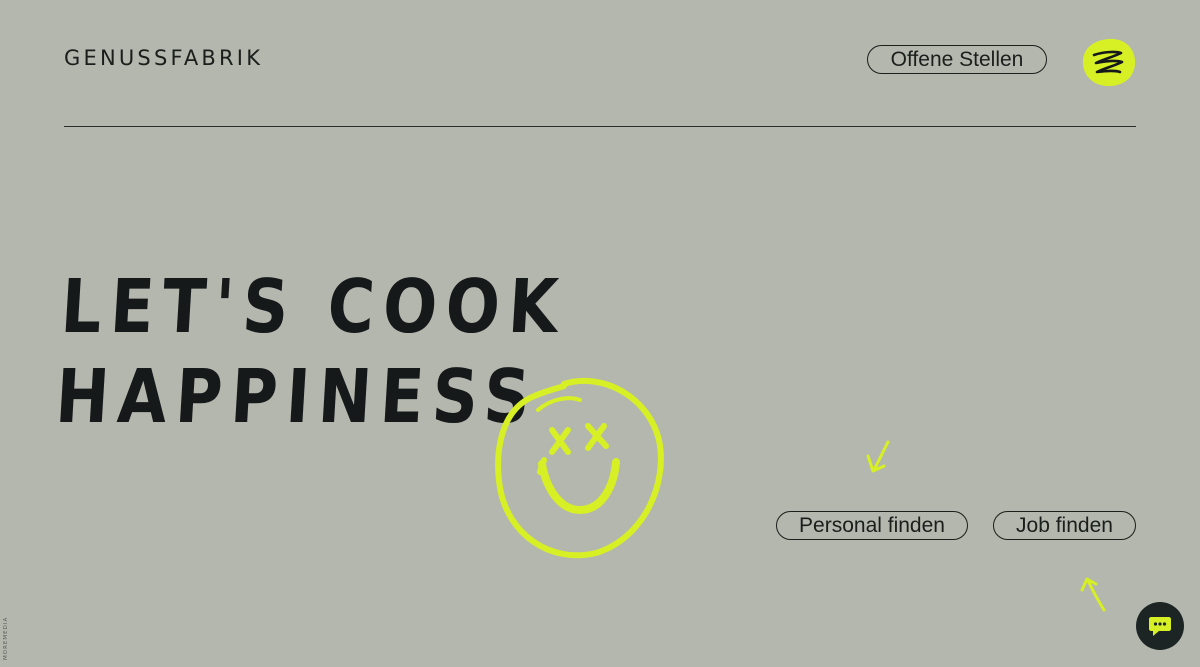 The width and height of the screenshot is (1200, 667). I want to click on scribble-menu-icon, so click(1109, 62).